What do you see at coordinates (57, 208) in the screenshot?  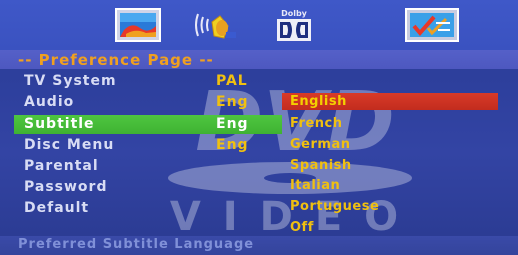 I see `menu-item-label: Default` at bounding box center [57, 208].